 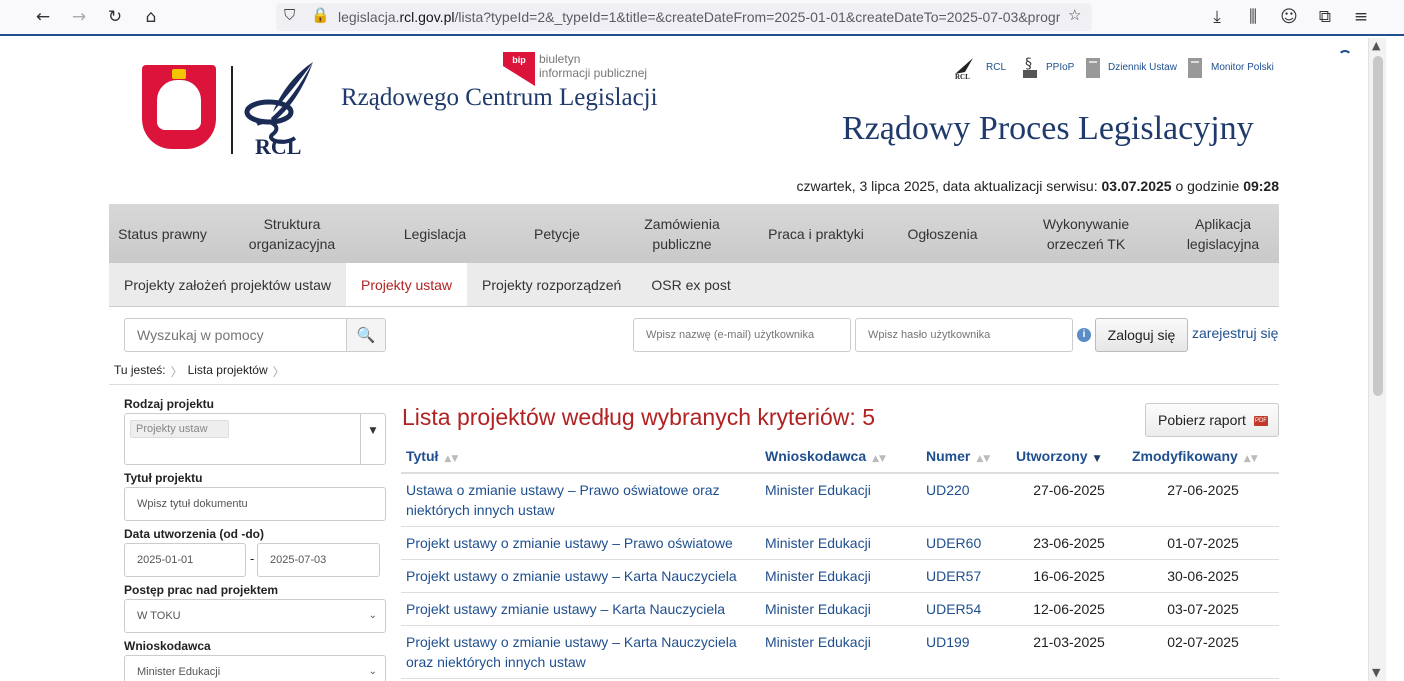 I want to click on account-icon: ☺, so click(x=1289, y=17).